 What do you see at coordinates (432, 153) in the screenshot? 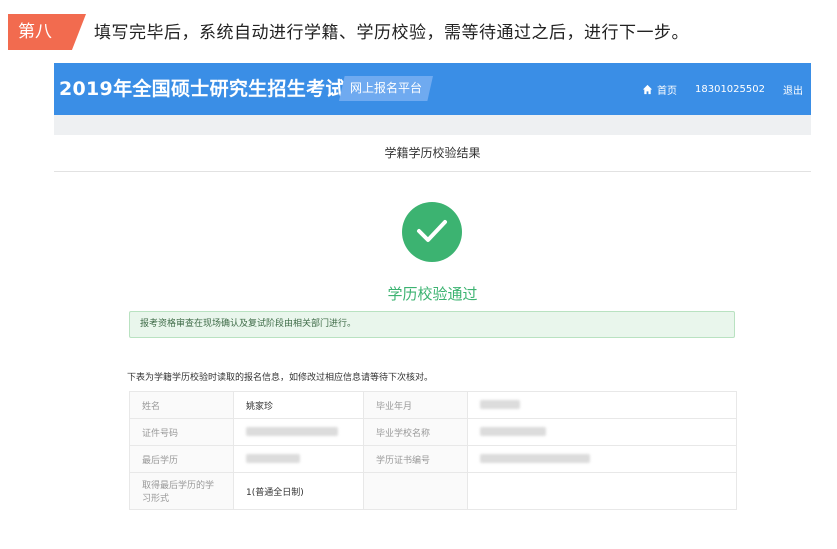
I see `page-title: 学籍学历校验结果` at bounding box center [432, 153].